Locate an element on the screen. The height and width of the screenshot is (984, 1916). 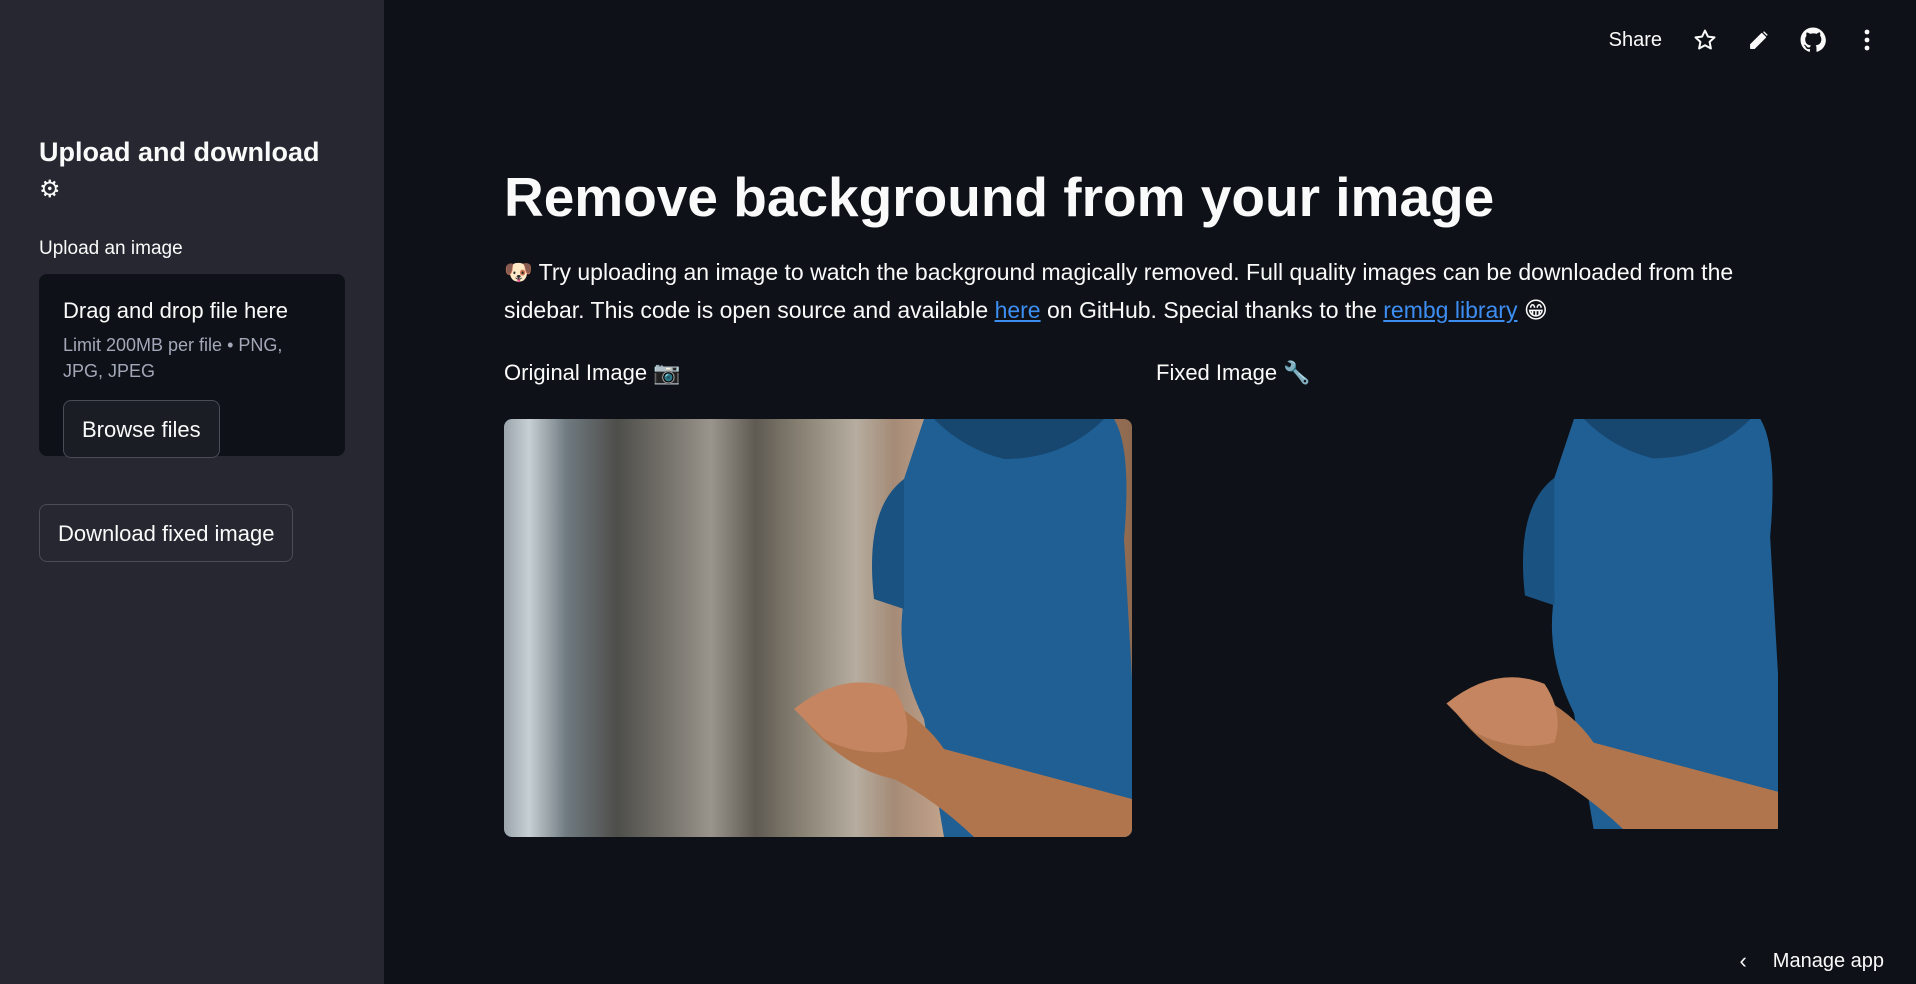
sidebar-title-text: Upload and download is located at coordinates (179, 152).